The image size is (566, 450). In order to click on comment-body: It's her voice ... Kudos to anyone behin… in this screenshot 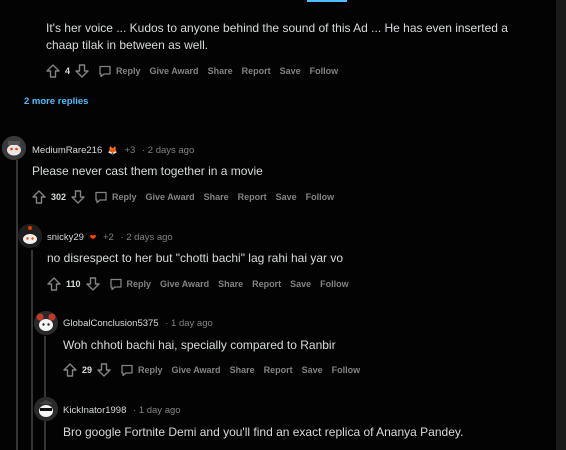, I will do `click(277, 36)`.